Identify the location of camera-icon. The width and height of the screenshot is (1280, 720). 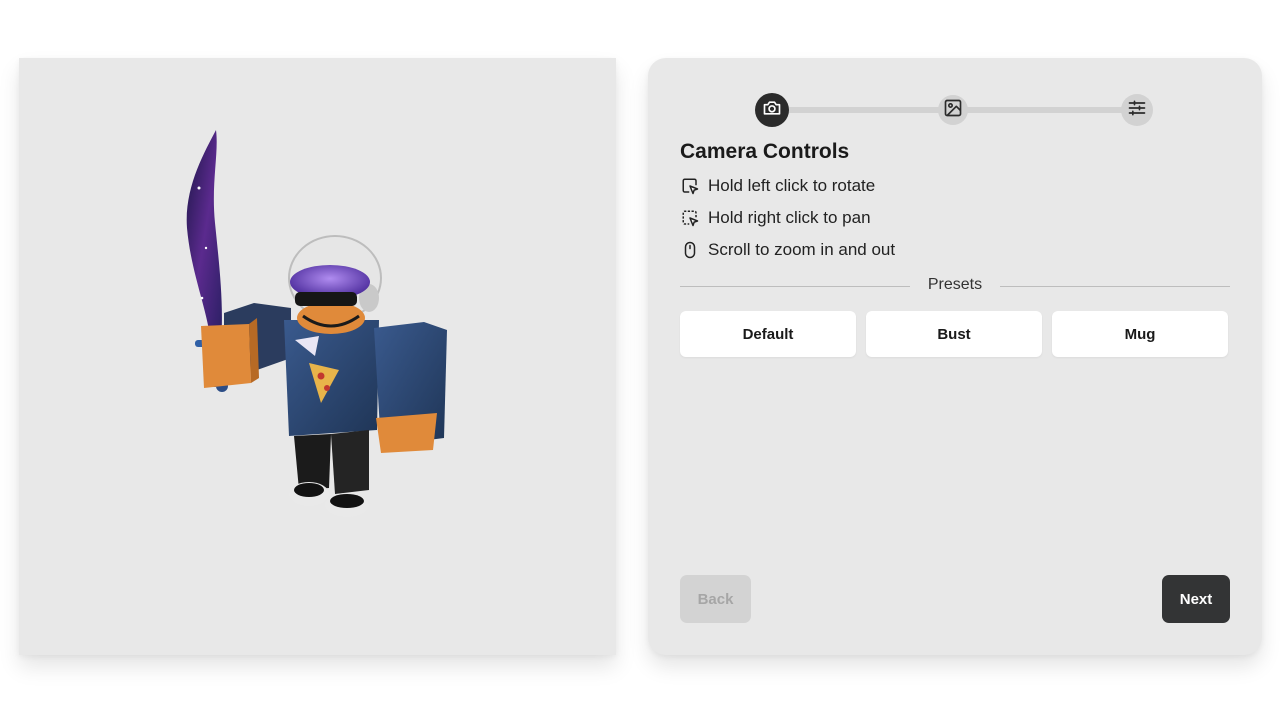
(772, 110).